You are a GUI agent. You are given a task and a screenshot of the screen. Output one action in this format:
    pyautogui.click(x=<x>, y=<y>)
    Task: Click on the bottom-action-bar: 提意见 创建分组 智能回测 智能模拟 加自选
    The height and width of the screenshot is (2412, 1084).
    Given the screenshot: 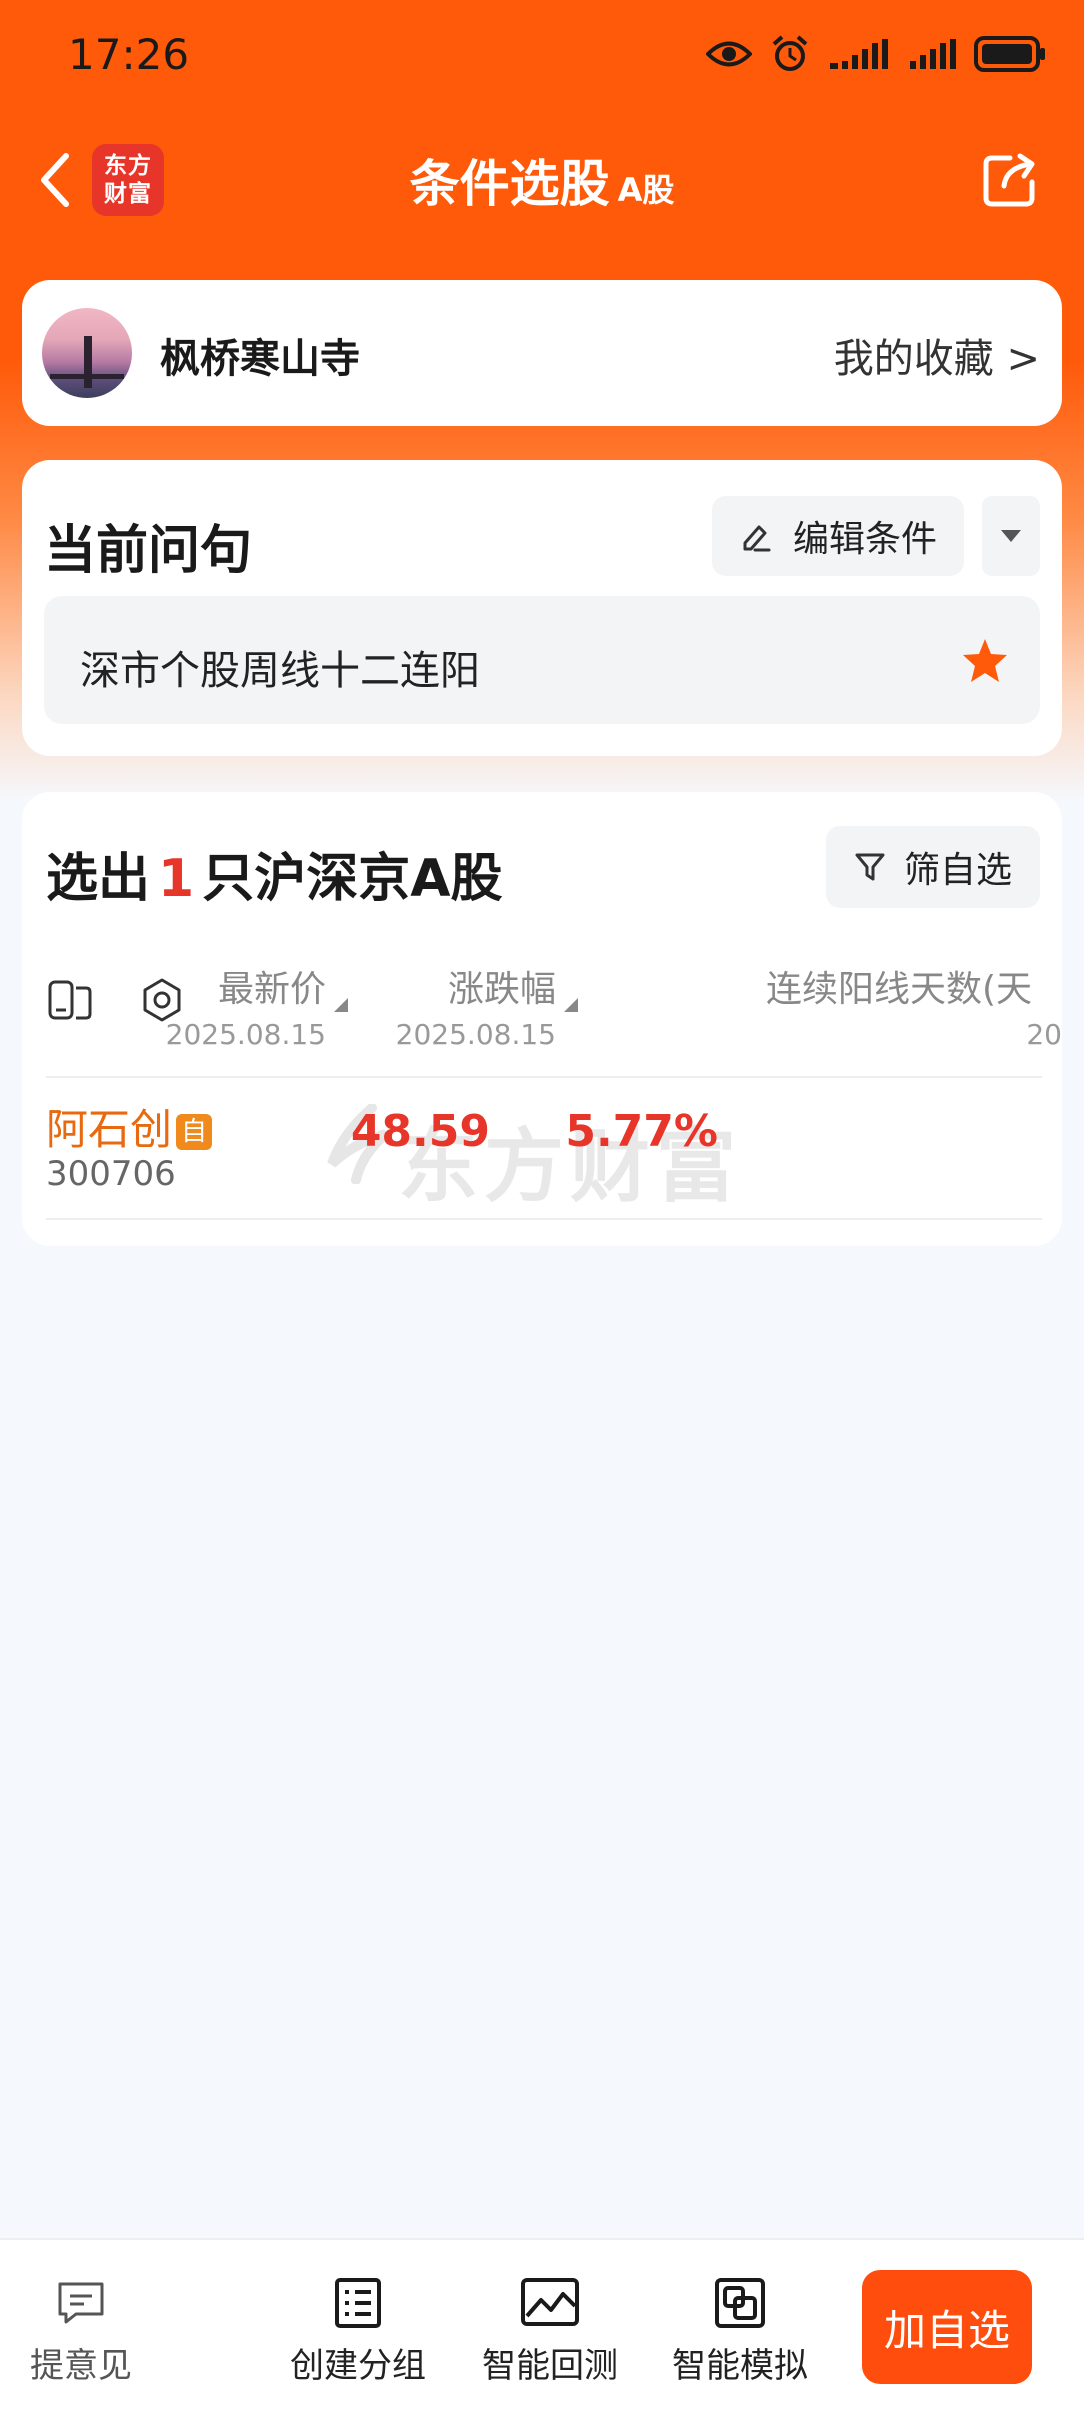 What is the action you would take?
    pyautogui.click(x=542, y=2325)
    